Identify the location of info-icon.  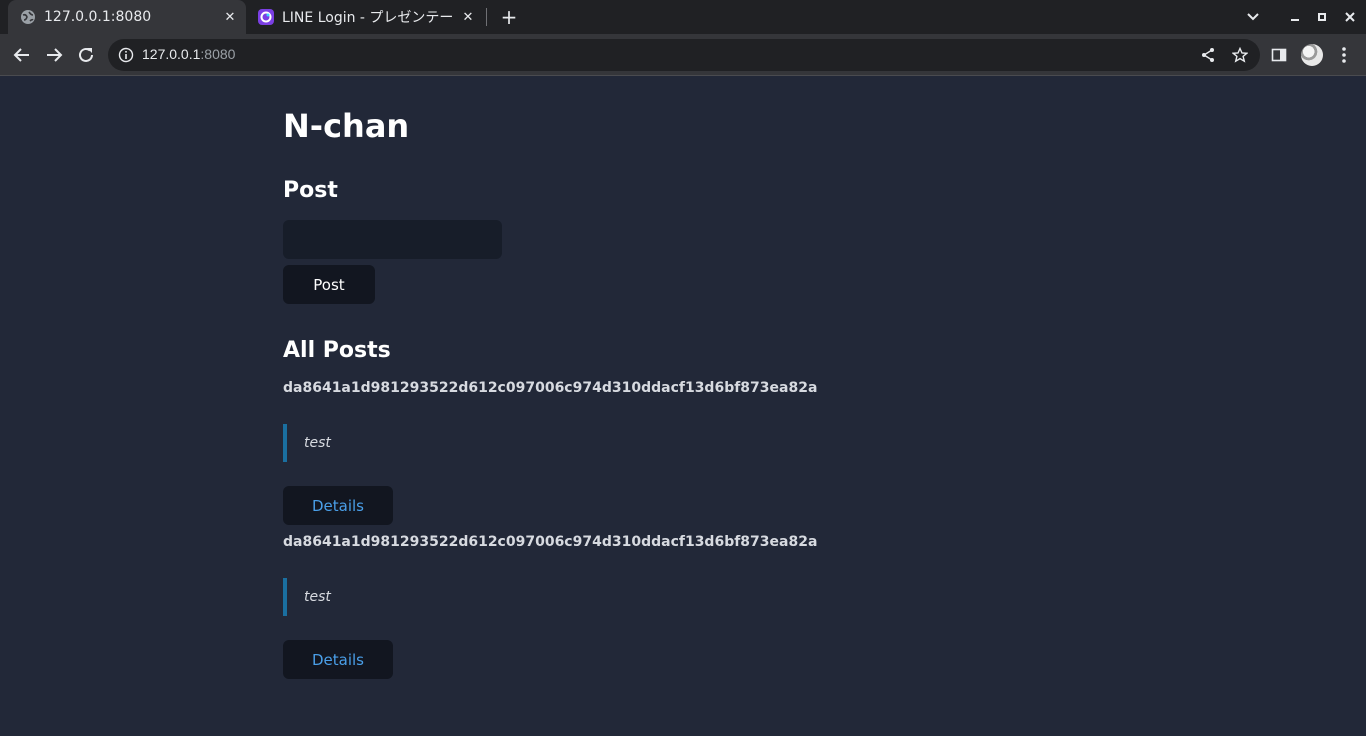
(126, 55).